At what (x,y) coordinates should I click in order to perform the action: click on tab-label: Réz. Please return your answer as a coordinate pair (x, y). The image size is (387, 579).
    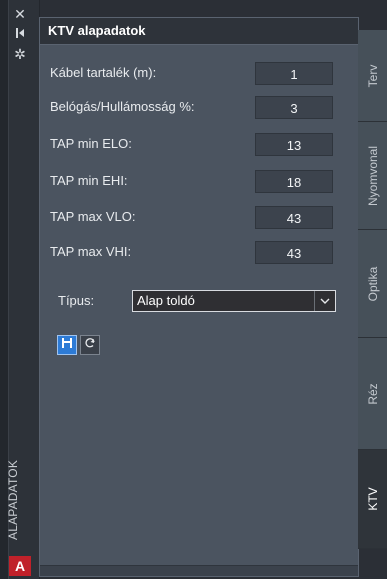
    Looking at the image, I should click on (372, 393).